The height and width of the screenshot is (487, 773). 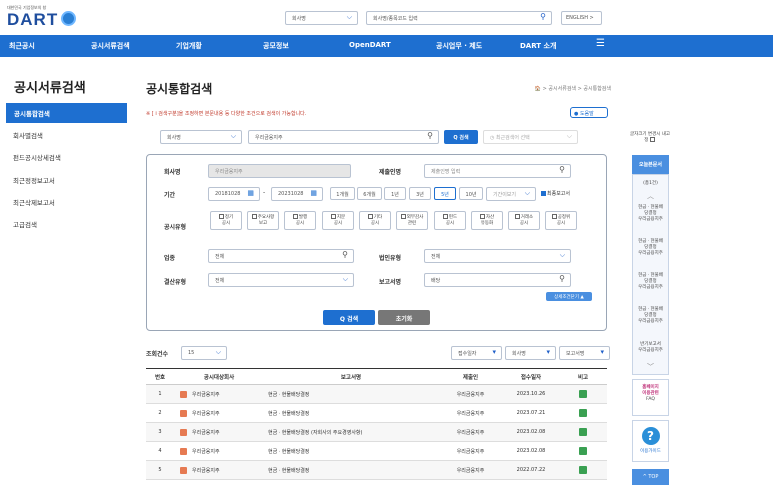 I want to click on company-search-input: 우리금융지주 ⚲, so click(x=343, y=137).